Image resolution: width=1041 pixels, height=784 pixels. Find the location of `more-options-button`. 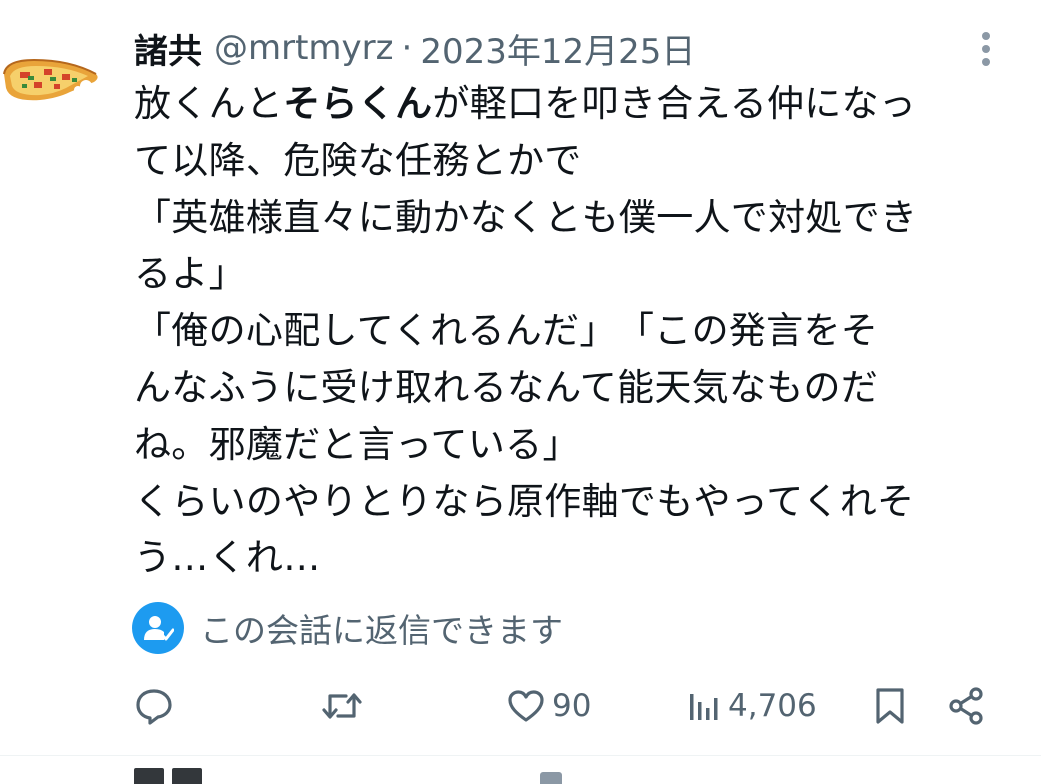

more-options-button is located at coordinates (986, 50).